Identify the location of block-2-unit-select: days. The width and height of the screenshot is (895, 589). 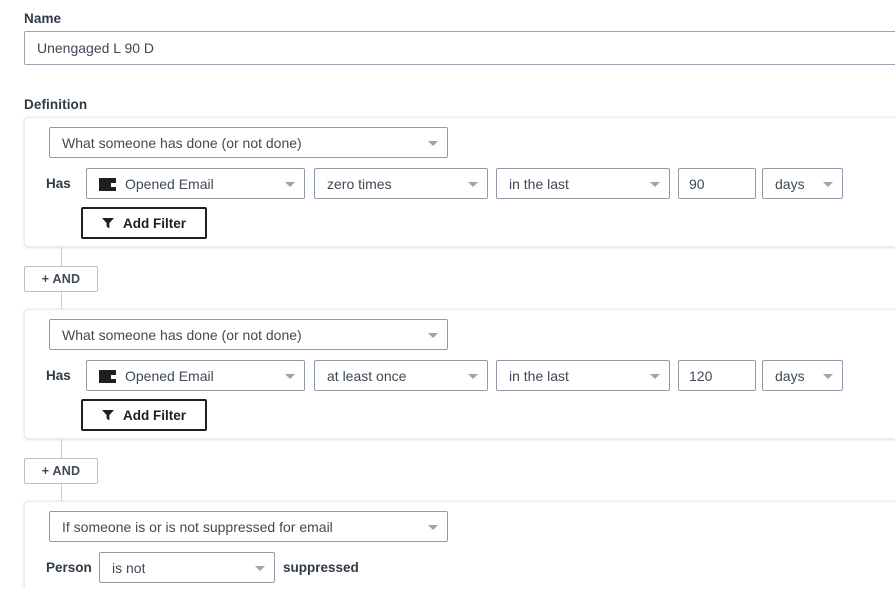
(802, 375).